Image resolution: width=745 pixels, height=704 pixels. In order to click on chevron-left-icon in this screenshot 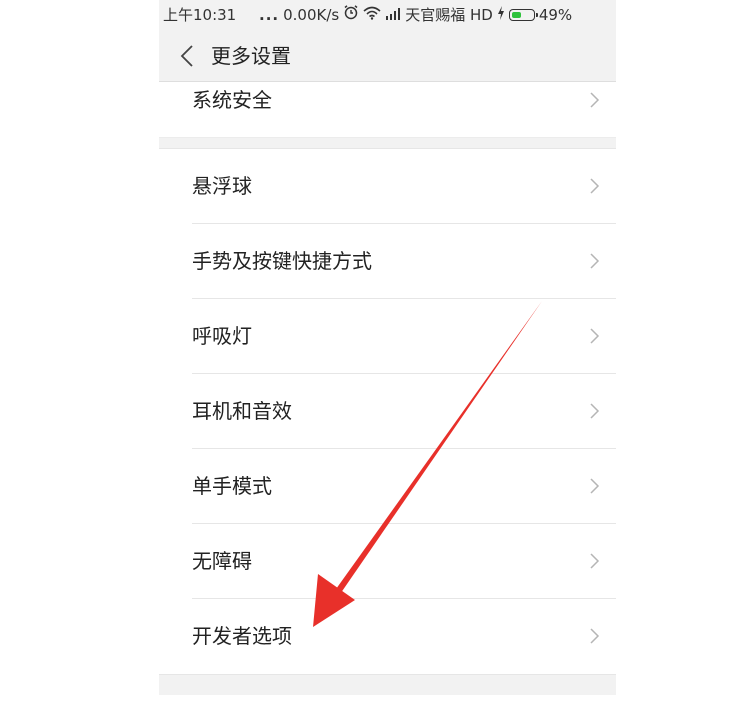, I will do `click(186, 56)`.